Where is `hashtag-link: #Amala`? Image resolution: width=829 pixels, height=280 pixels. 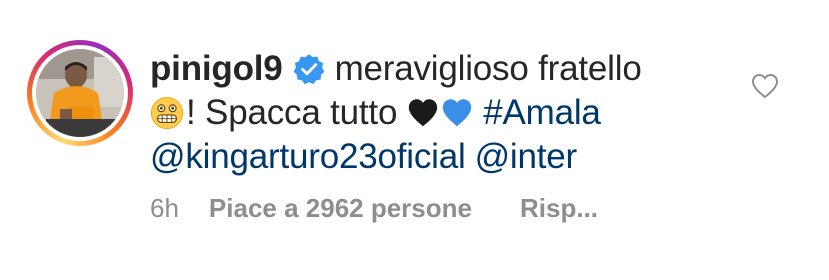 hashtag-link: #Amala is located at coordinates (542, 113).